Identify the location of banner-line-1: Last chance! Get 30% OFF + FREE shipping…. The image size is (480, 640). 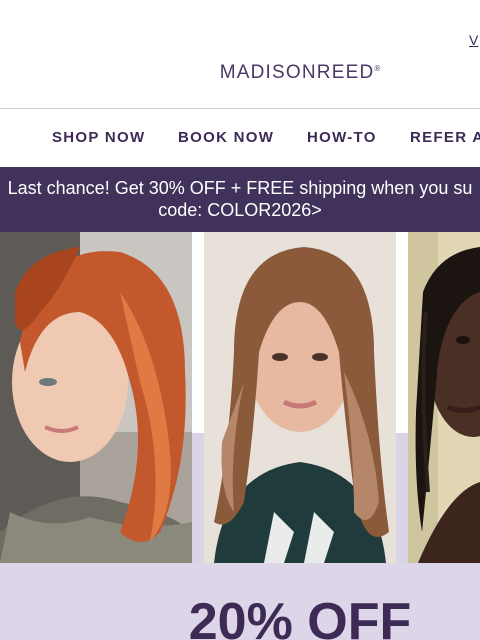
(240, 188).